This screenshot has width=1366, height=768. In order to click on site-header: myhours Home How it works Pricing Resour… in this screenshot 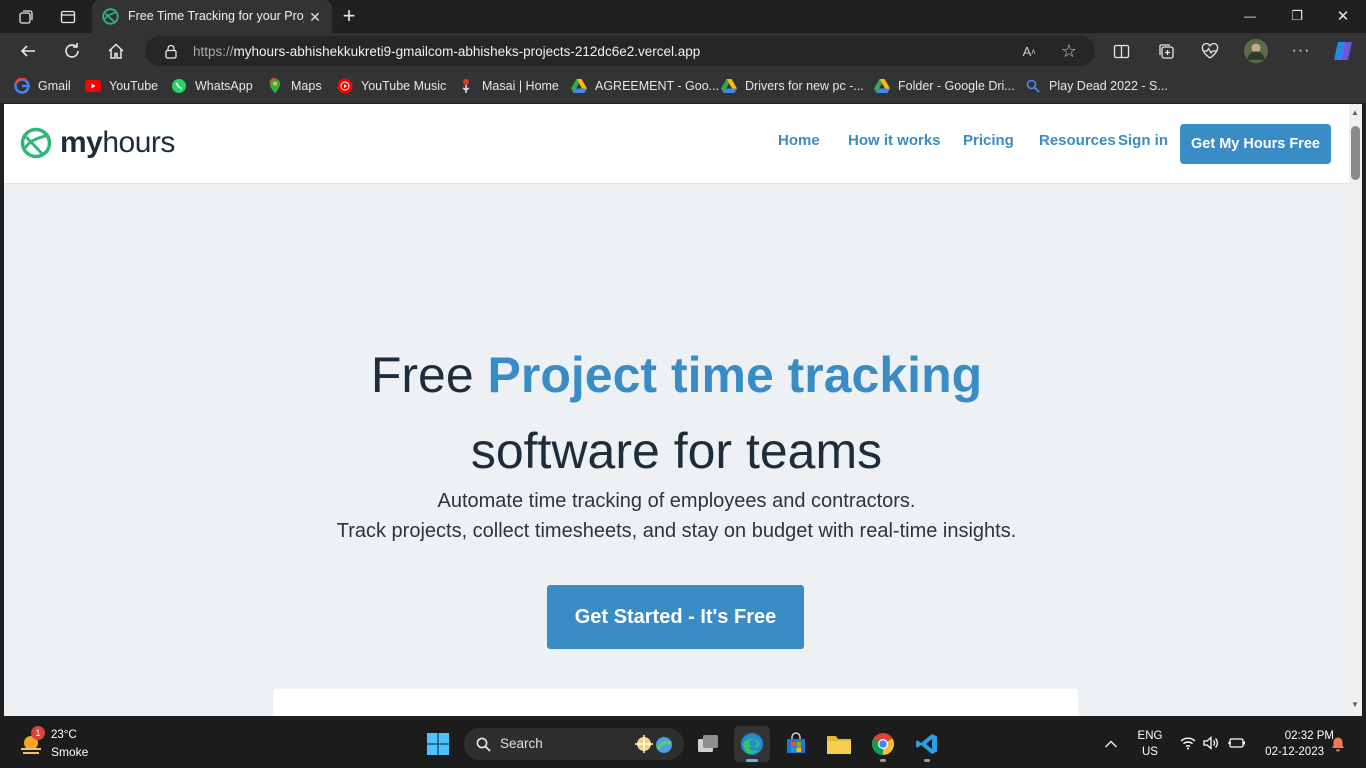, I will do `click(676, 144)`.